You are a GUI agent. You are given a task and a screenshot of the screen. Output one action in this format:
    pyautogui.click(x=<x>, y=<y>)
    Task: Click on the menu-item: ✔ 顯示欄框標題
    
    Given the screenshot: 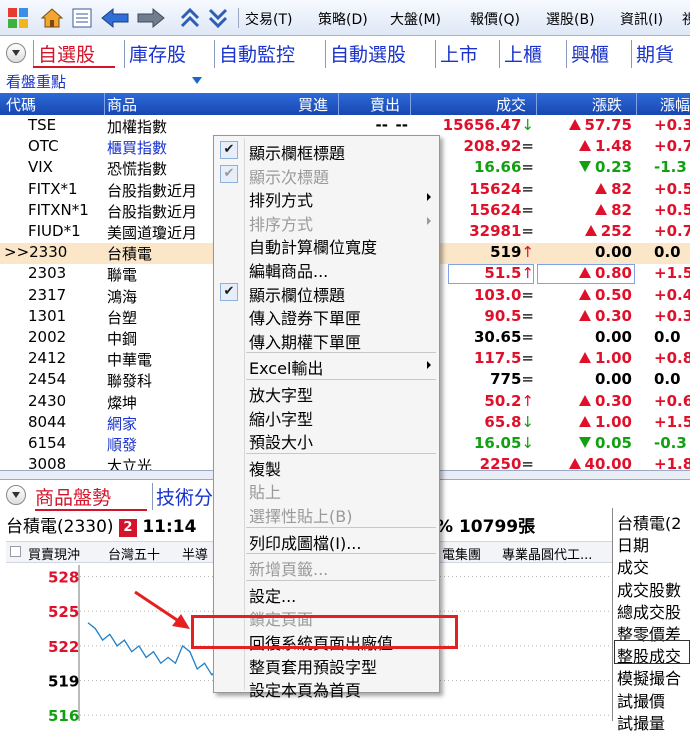 What is the action you would take?
    pyautogui.click(x=326, y=151)
    